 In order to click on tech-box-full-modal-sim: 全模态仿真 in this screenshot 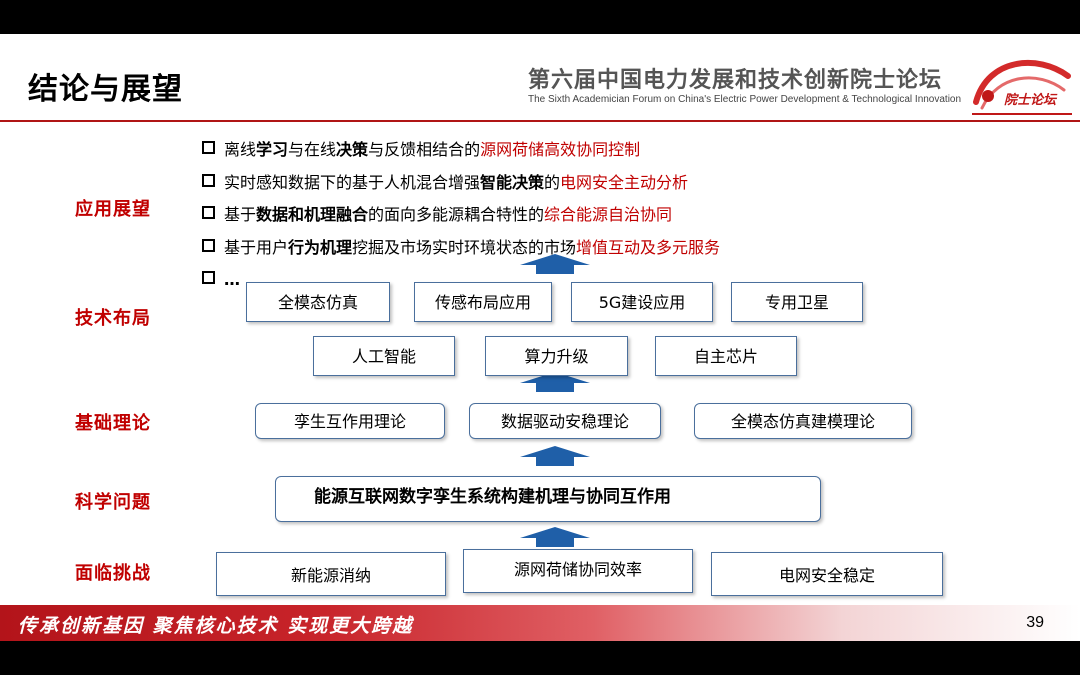, I will do `click(318, 302)`.